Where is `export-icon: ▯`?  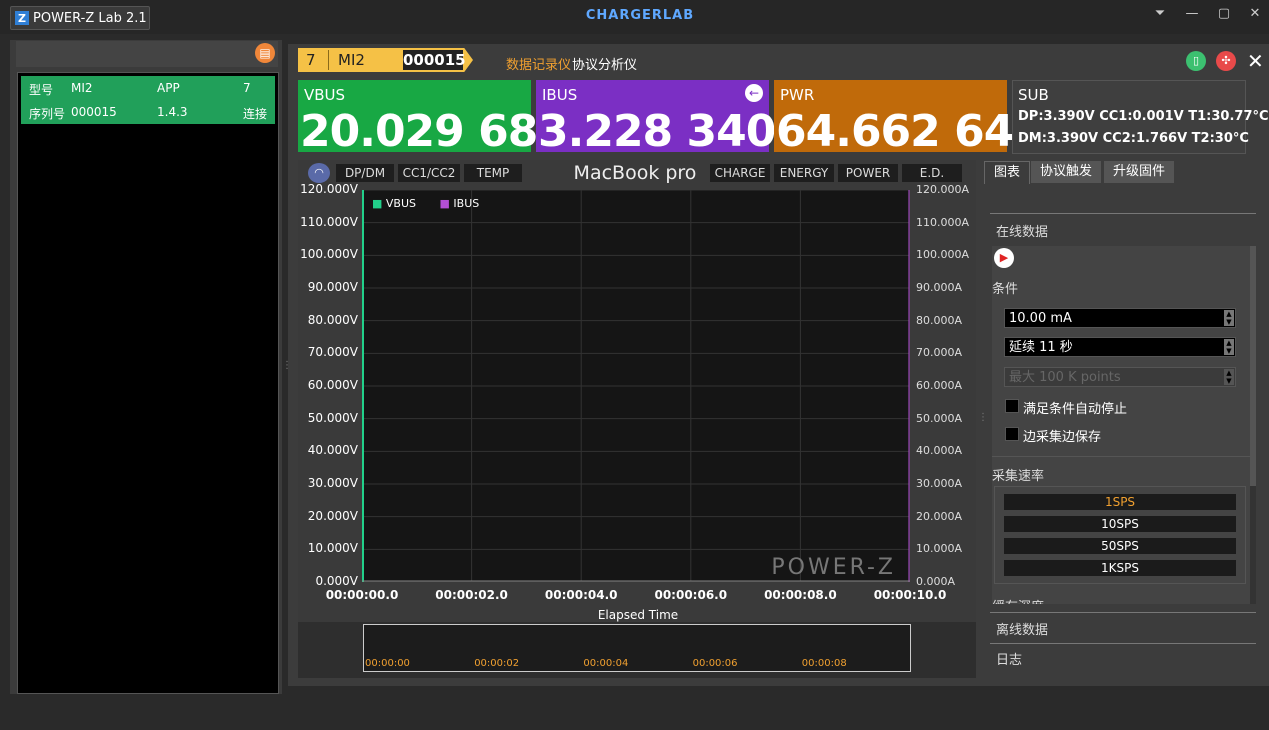 export-icon: ▯ is located at coordinates (1196, 61).